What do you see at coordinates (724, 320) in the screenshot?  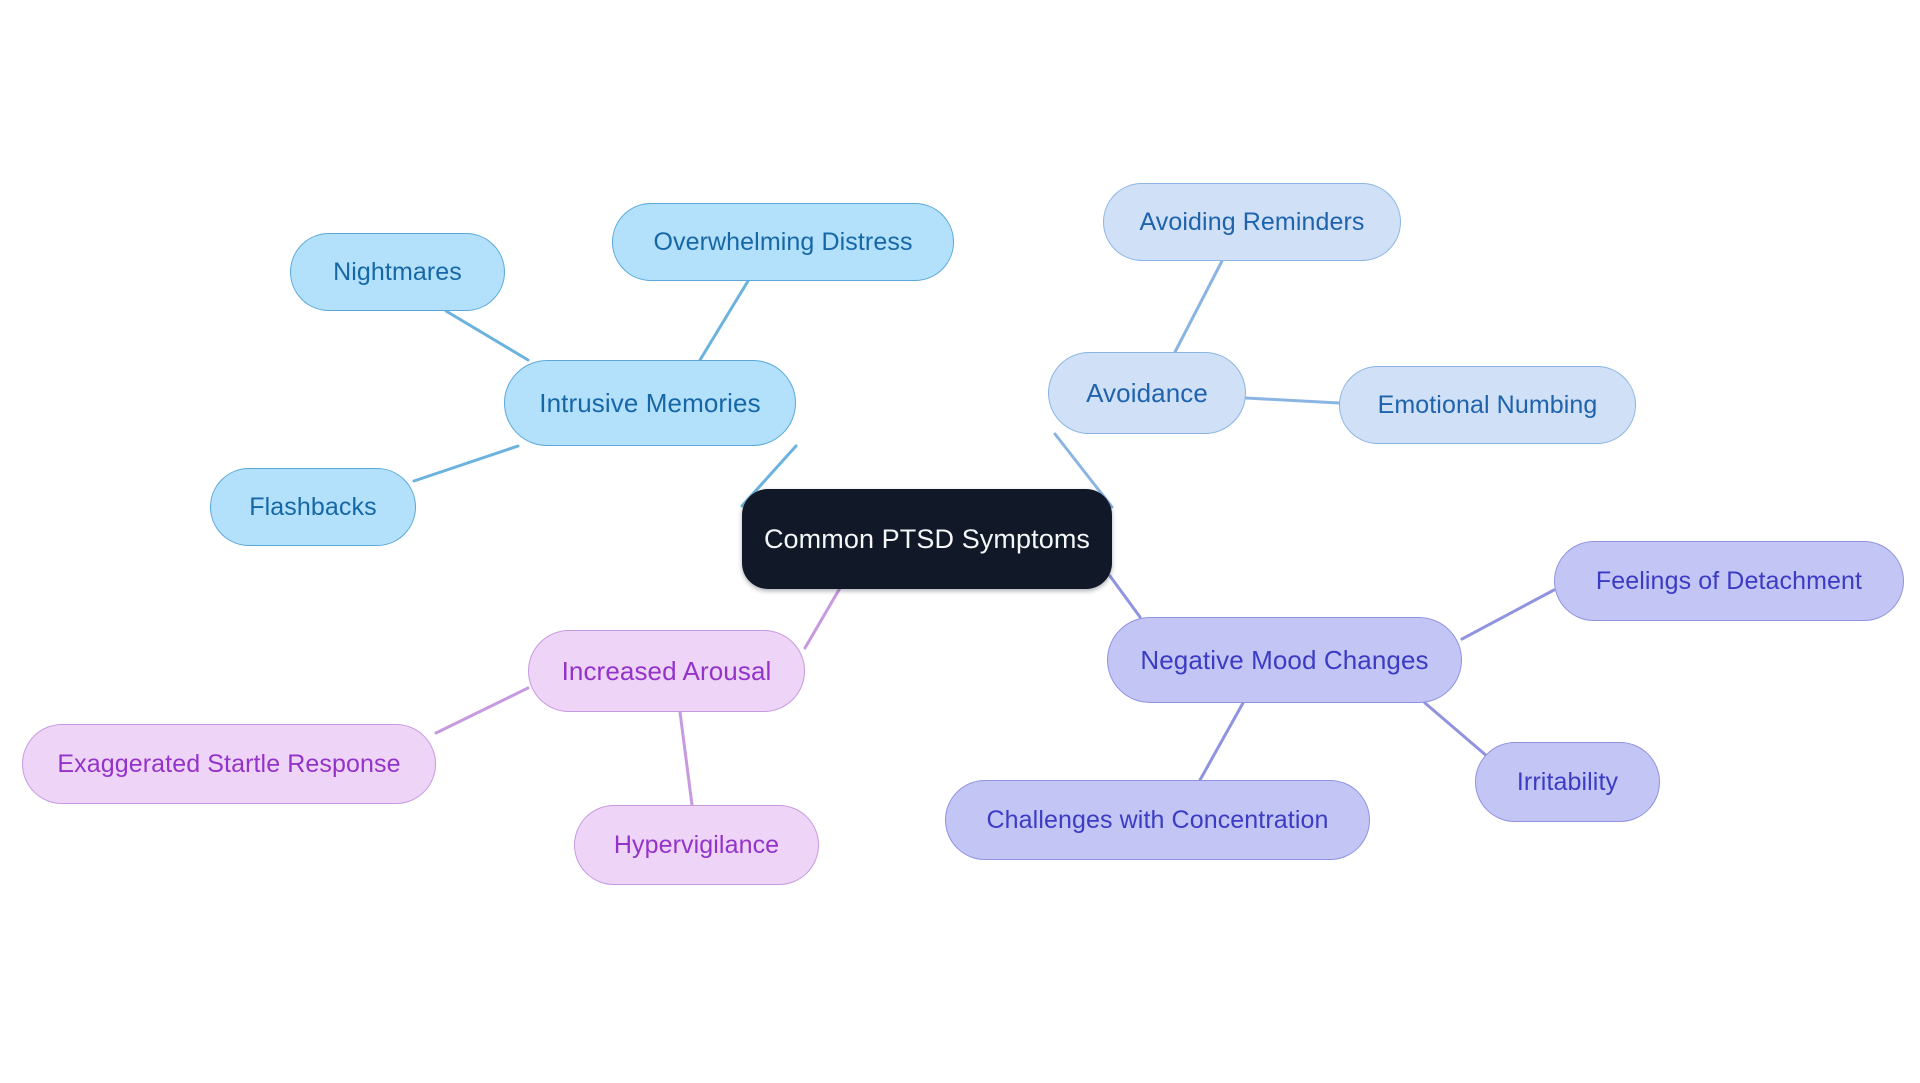 I see `edge-intrusive-memories-to-overwhelming-distress` at bounding box center [724, 320].